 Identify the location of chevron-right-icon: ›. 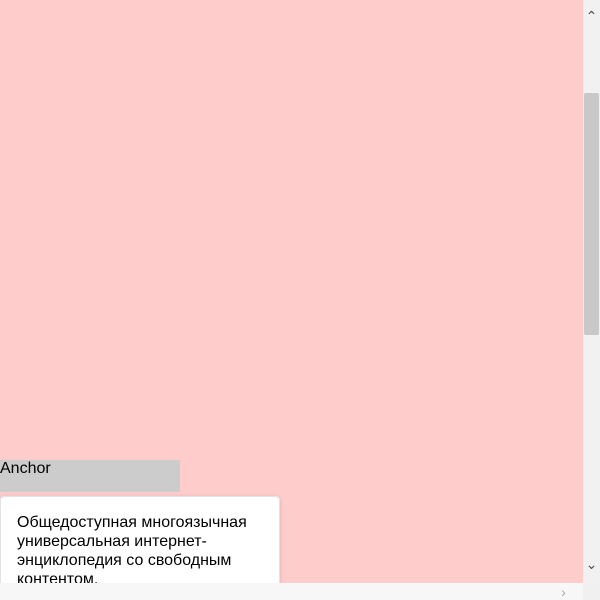
(563, 591).